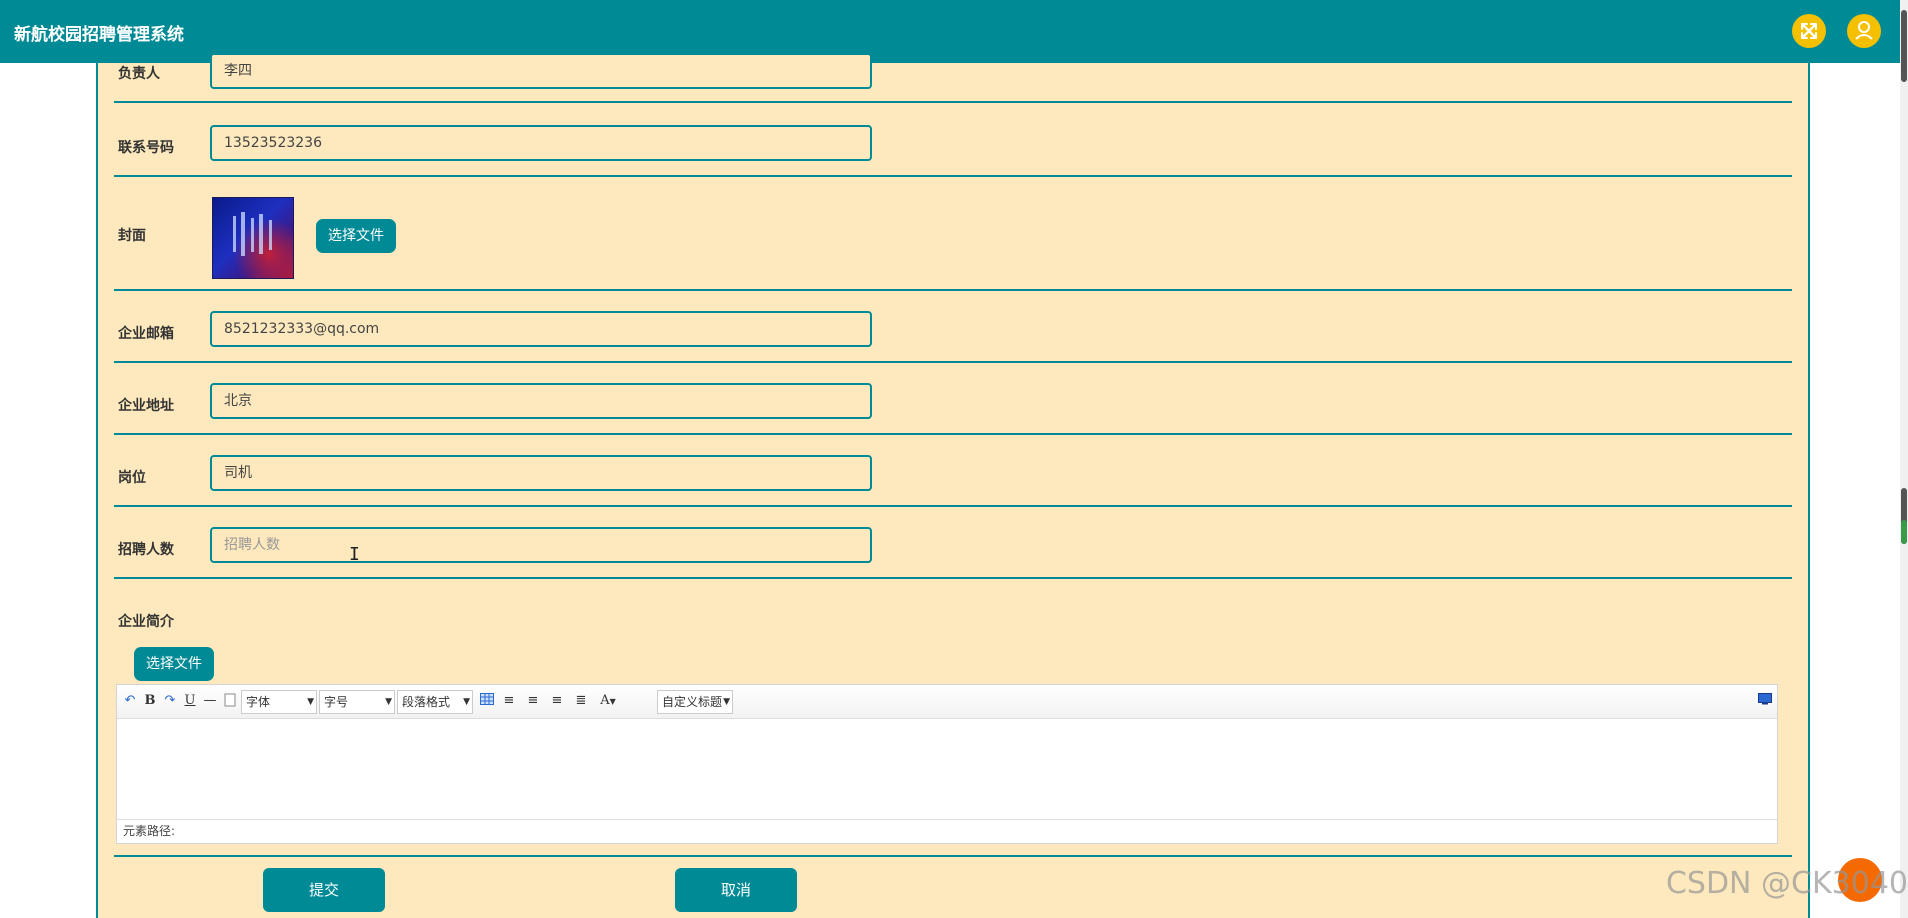 Image resolution: width=1908 pixels, height=918 pixels. What do you see at coordinates (258, 702) in the screenshot?
I see `font-select-value: 字体` at bounding box center [258, 702].